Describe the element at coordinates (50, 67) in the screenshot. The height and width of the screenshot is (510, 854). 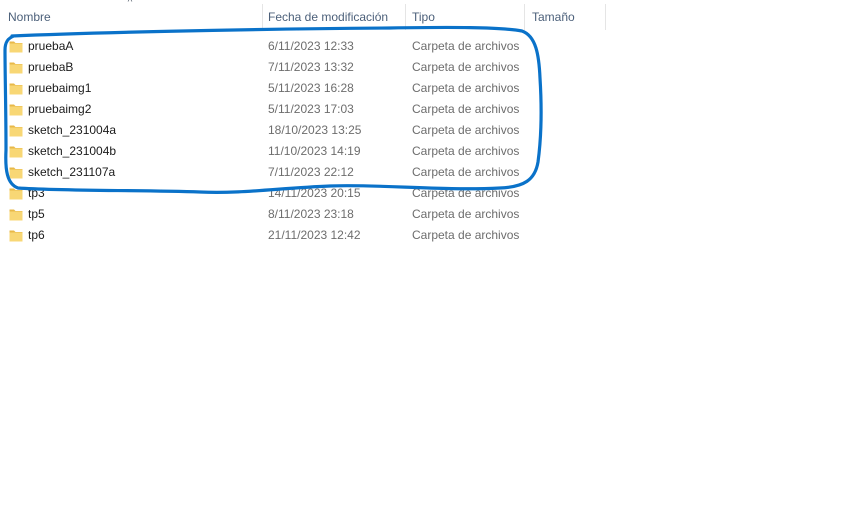
I see `file-name: pruebaB` at that location.